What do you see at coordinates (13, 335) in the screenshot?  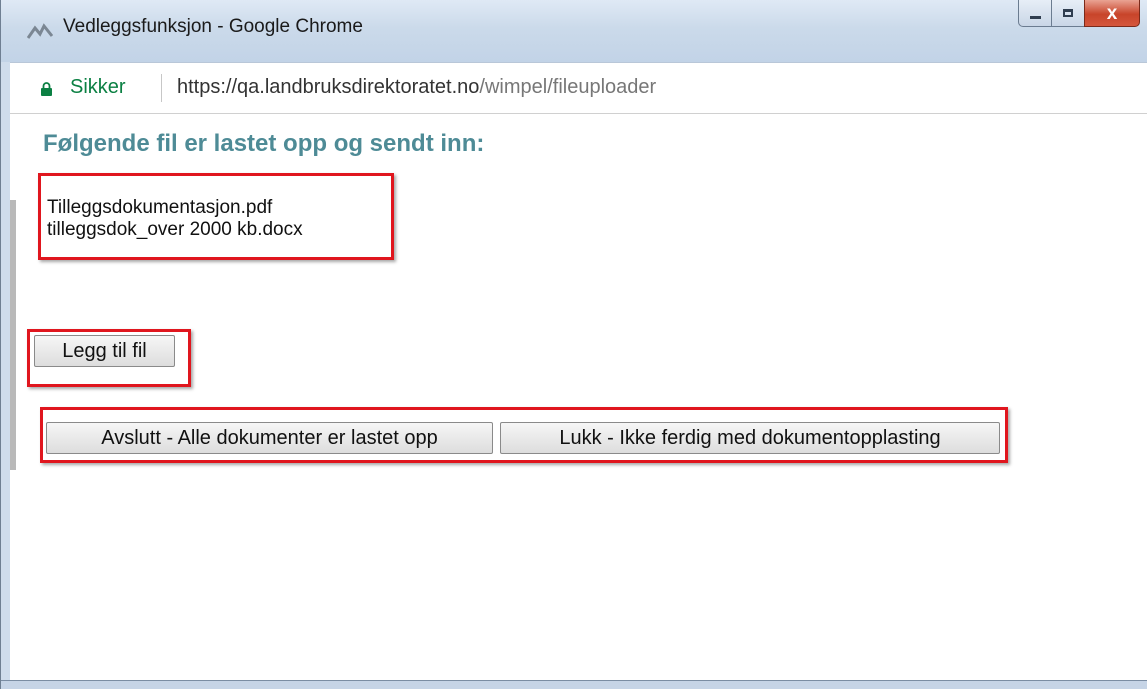 I see `window-left-edge` at bounding box center [13, 335].